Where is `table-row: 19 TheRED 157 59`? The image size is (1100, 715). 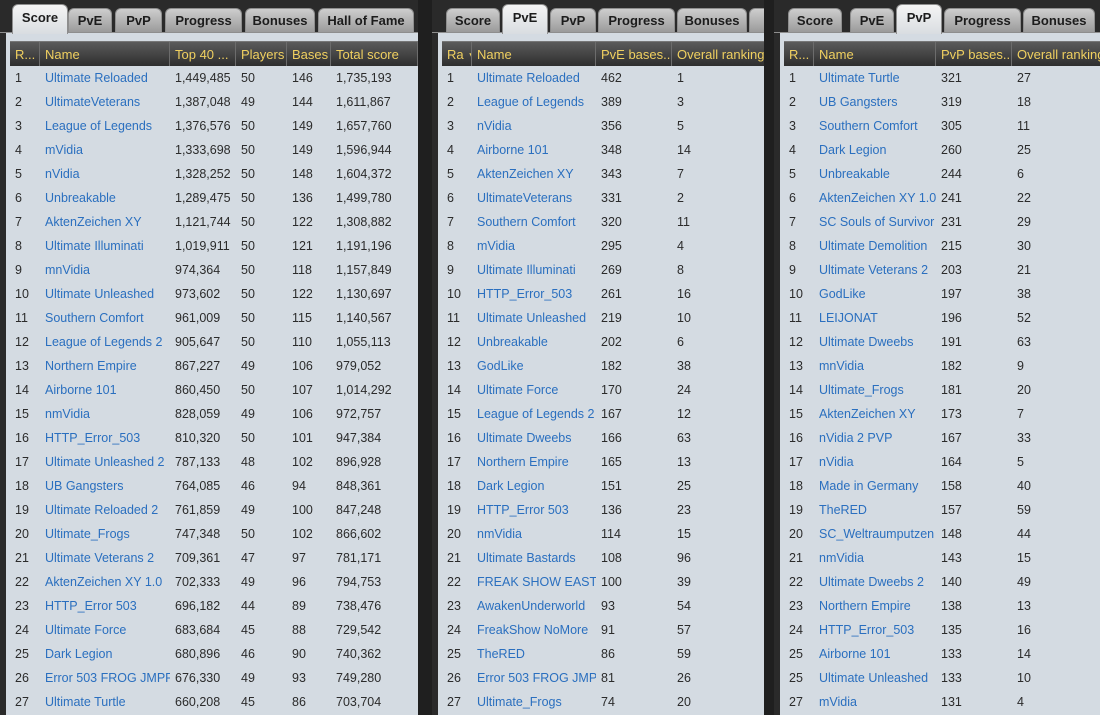
table-row: 19 TheRED 157 59 is located at coordinates (942, 510).